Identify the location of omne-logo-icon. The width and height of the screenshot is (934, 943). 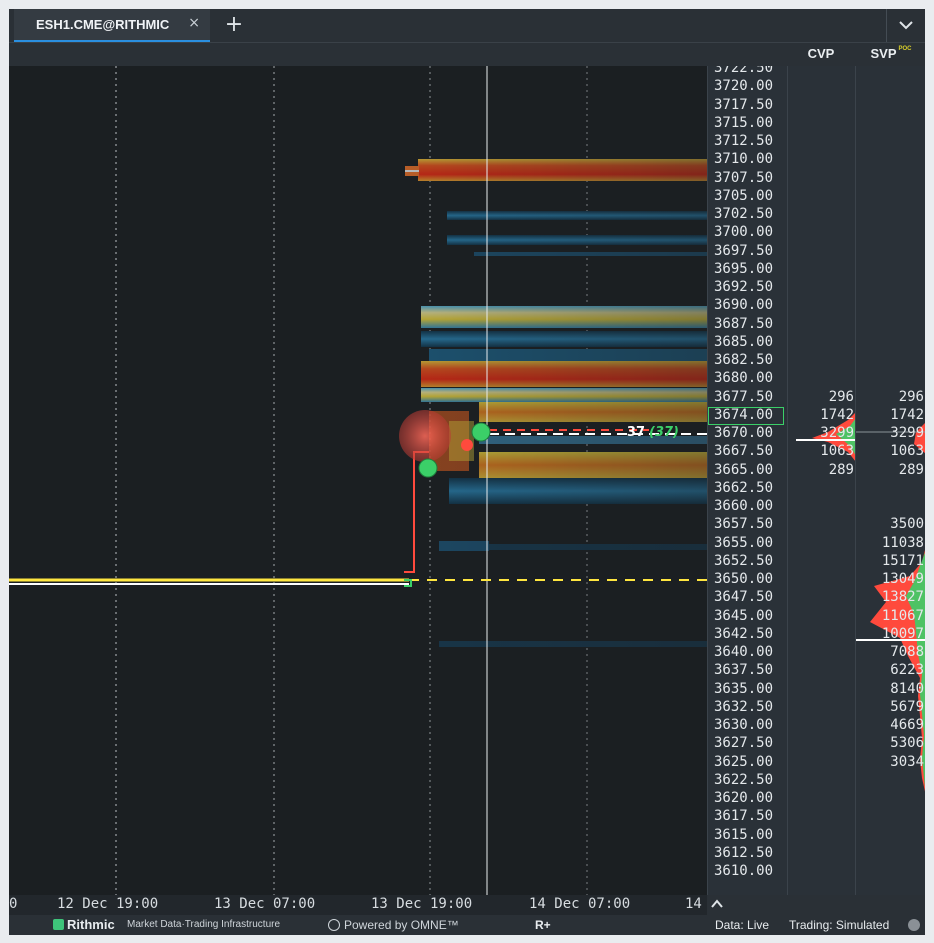
(334, 925).